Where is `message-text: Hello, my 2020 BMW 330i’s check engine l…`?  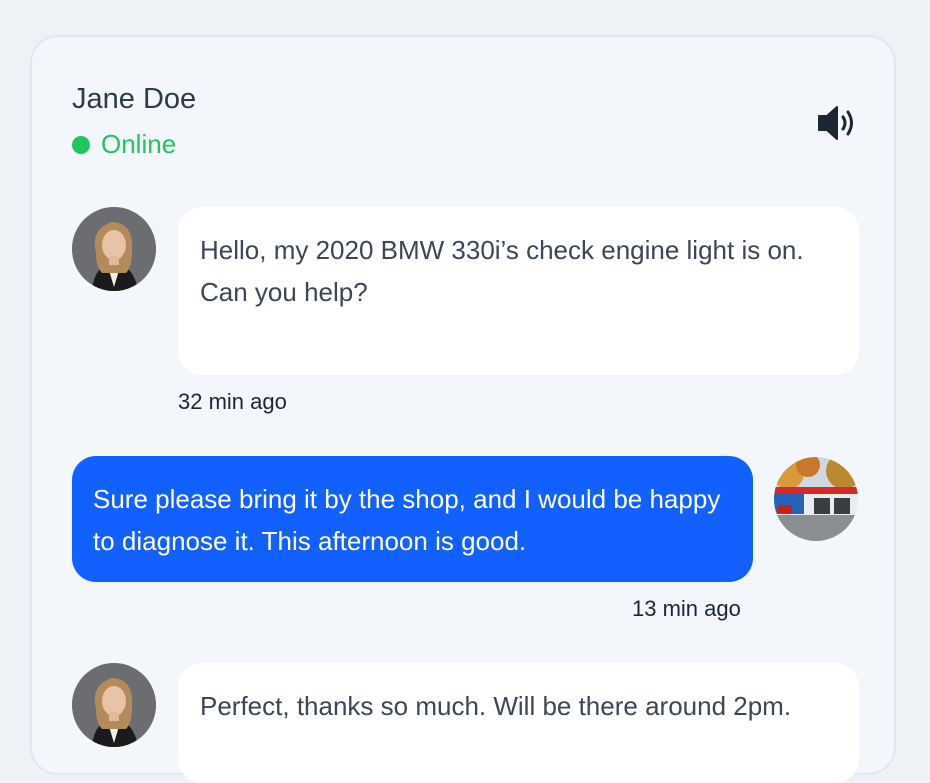
message-text: Hello, my 2020 BMW 330i’s check engine l… is located at coordinates (502, 271).